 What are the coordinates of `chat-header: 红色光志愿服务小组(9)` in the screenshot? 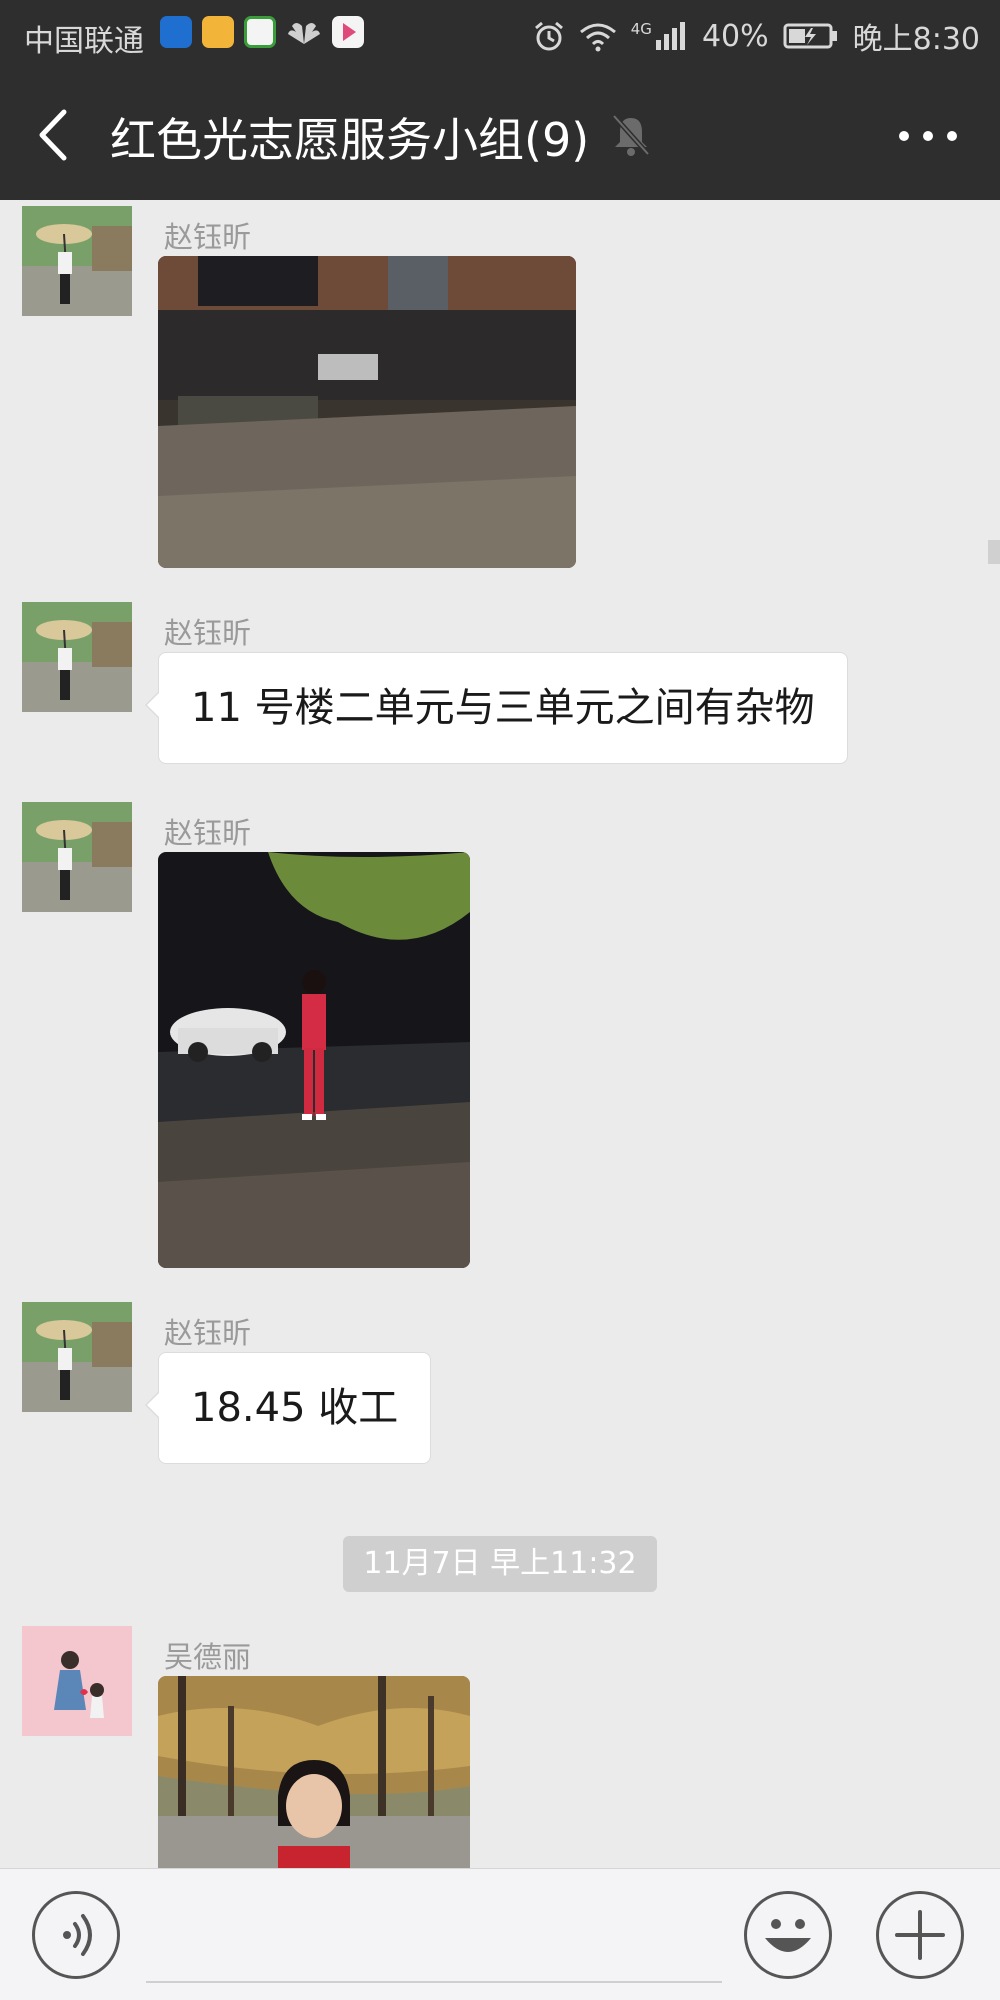 It's located at (500, 135).